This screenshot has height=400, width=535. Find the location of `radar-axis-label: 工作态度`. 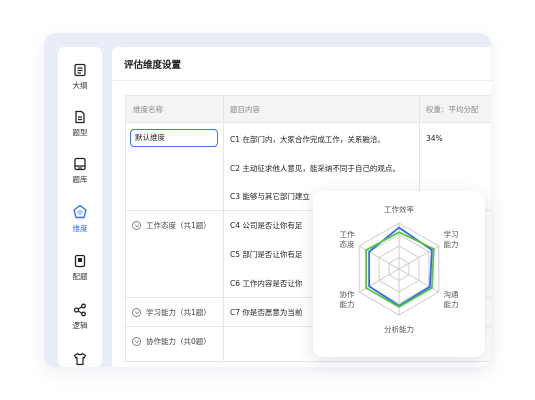

radar-axis-label: 工作态度 is located at coordinates (347, 239).